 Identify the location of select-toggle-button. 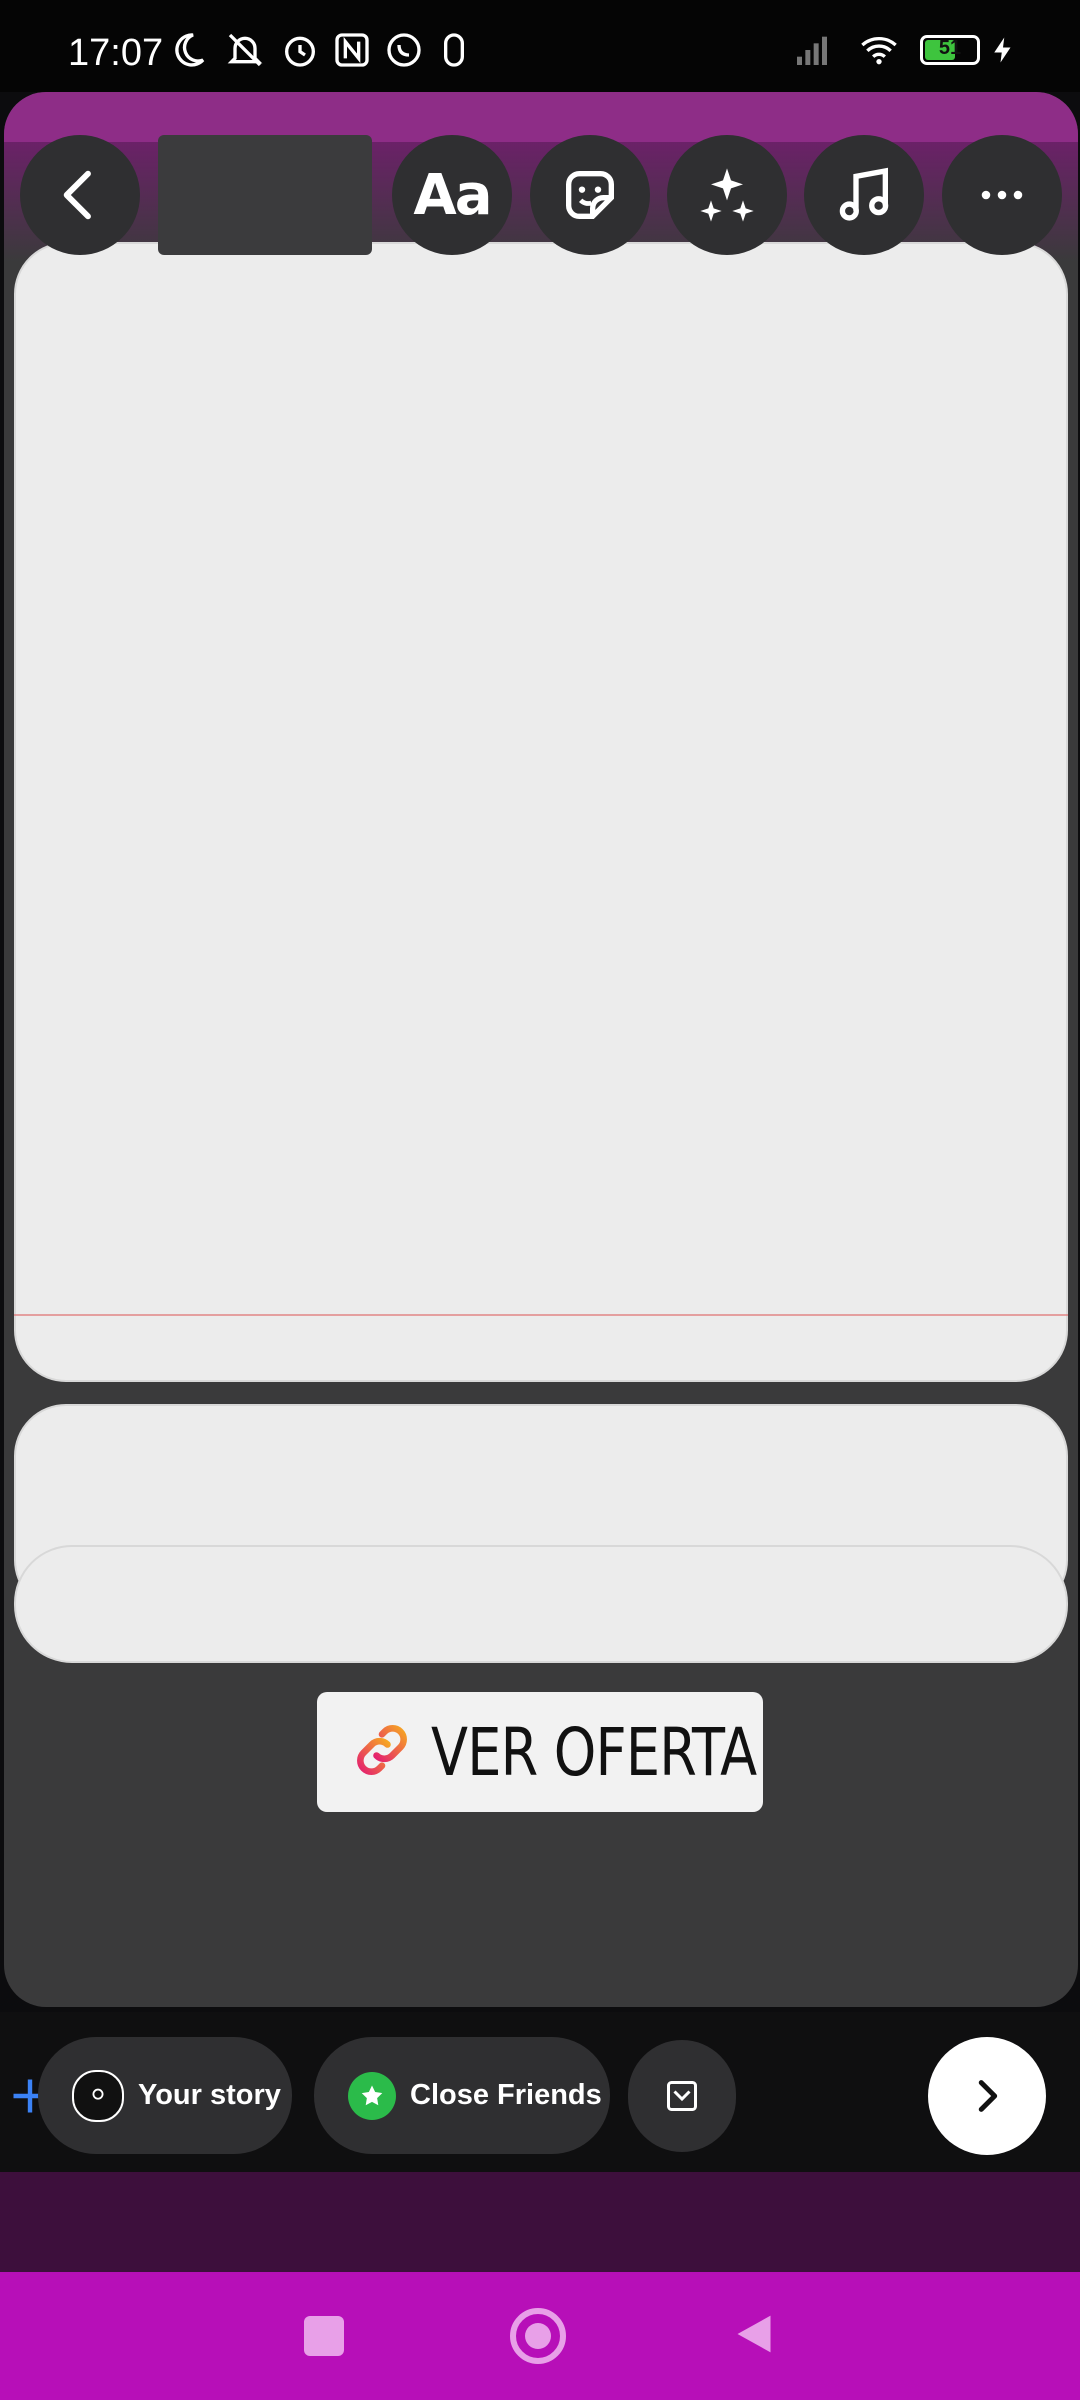
(682, 2096).